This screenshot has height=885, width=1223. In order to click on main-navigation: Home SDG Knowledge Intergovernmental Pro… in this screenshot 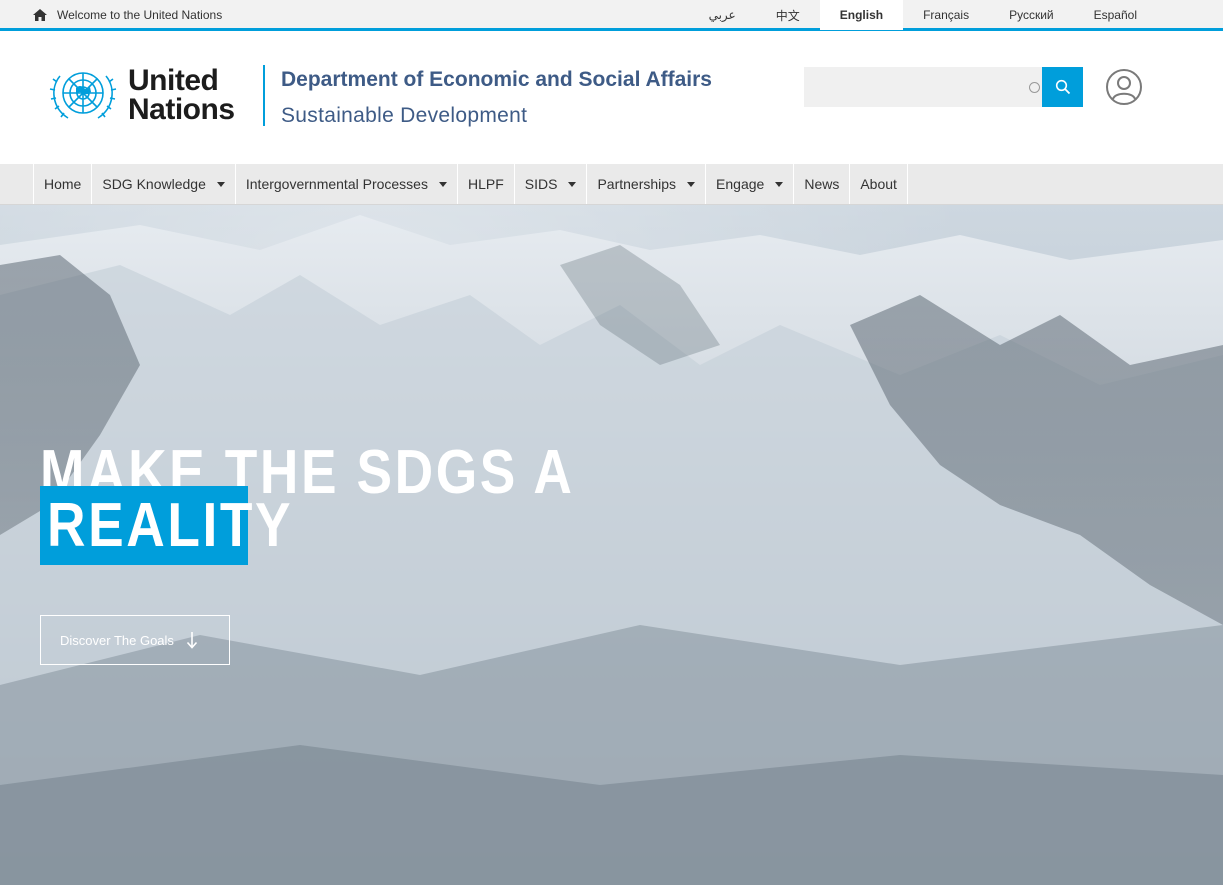, I will do `click(611, 184)`.